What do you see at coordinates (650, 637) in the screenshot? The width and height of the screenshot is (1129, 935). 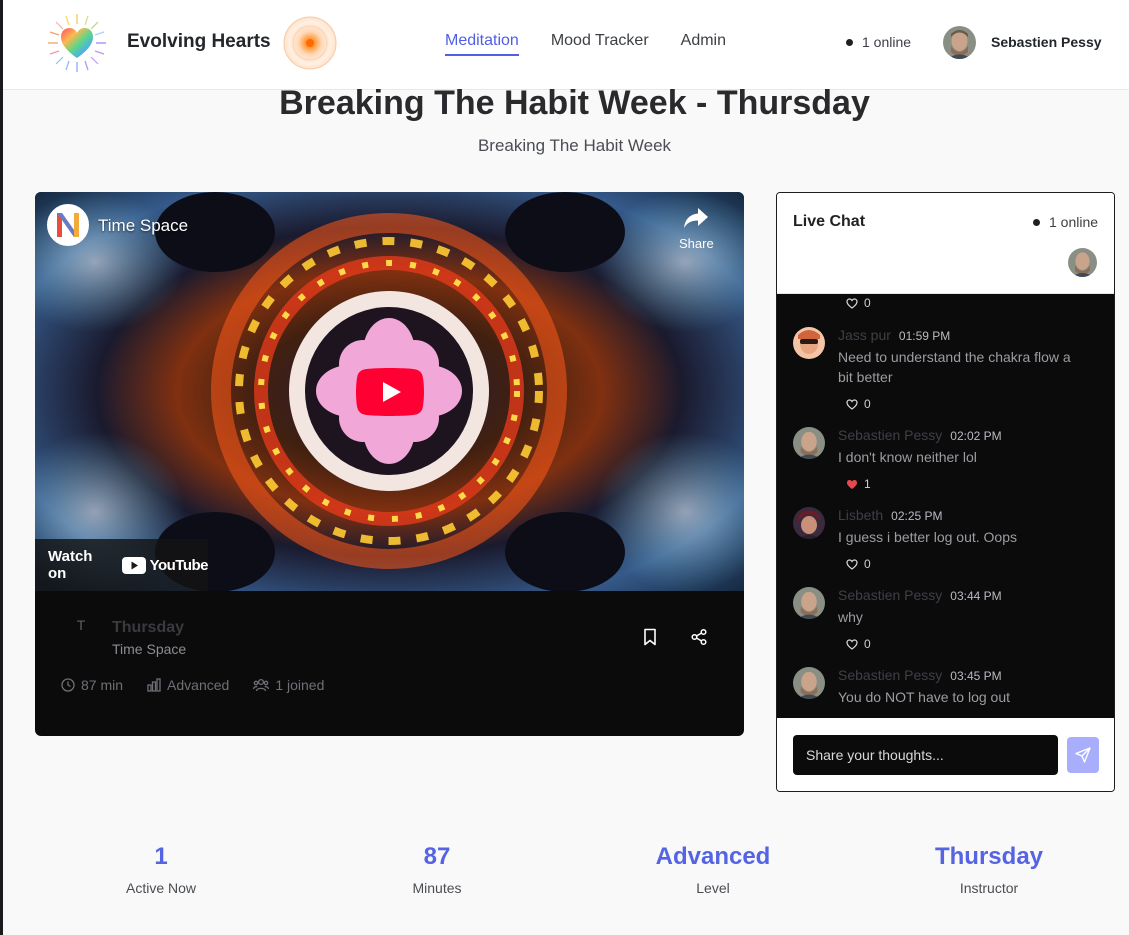 I see `bookmark-icon` at bounding box center [650, 637].